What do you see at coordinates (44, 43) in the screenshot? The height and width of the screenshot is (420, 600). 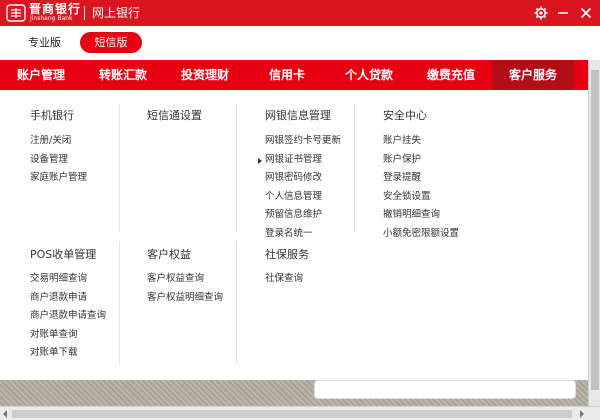 I see `mode-pro-tab: 专业版` at bounding box center [44, 43].